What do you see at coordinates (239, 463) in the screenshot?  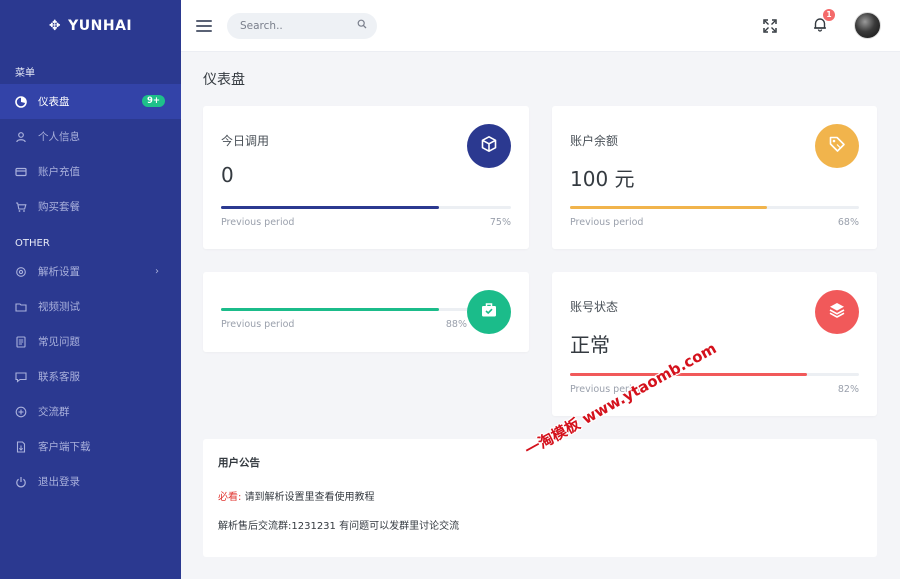 I see `announcement-title: 用户公告` at bounding box center [239, 463].